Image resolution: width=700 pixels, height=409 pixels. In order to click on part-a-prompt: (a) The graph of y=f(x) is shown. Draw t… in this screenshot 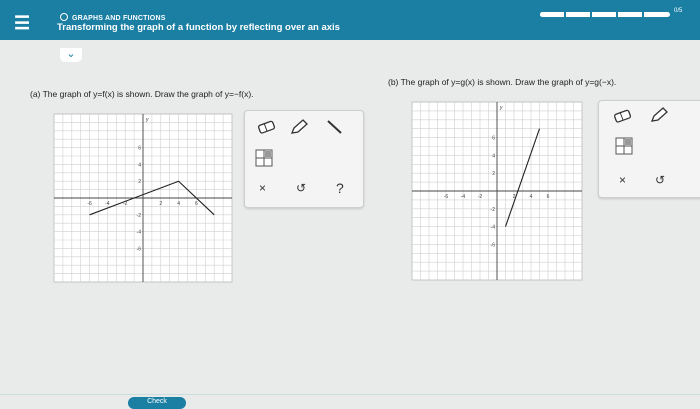, I will do `click(142, 94)`.